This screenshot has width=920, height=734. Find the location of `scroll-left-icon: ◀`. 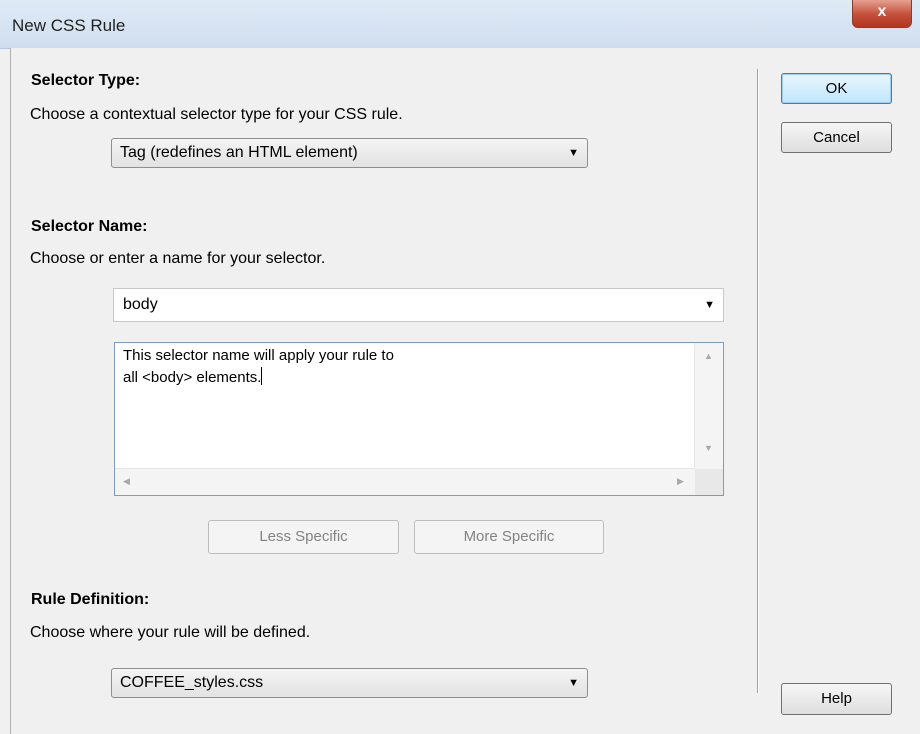

scroll-left-icon: ◀ is located at coordinates (126, 481).